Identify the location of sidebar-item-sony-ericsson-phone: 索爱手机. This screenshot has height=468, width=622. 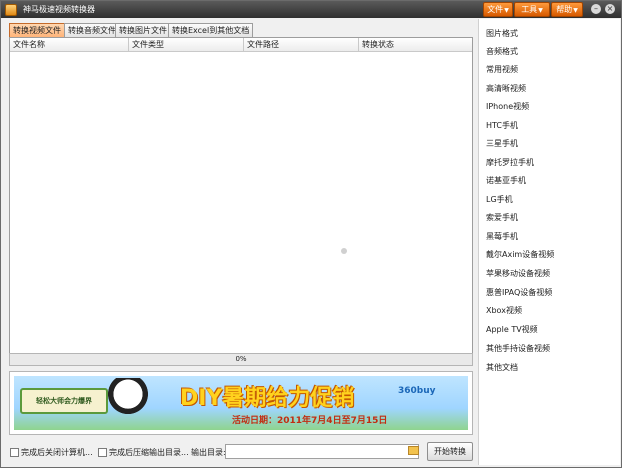
(502, 218).